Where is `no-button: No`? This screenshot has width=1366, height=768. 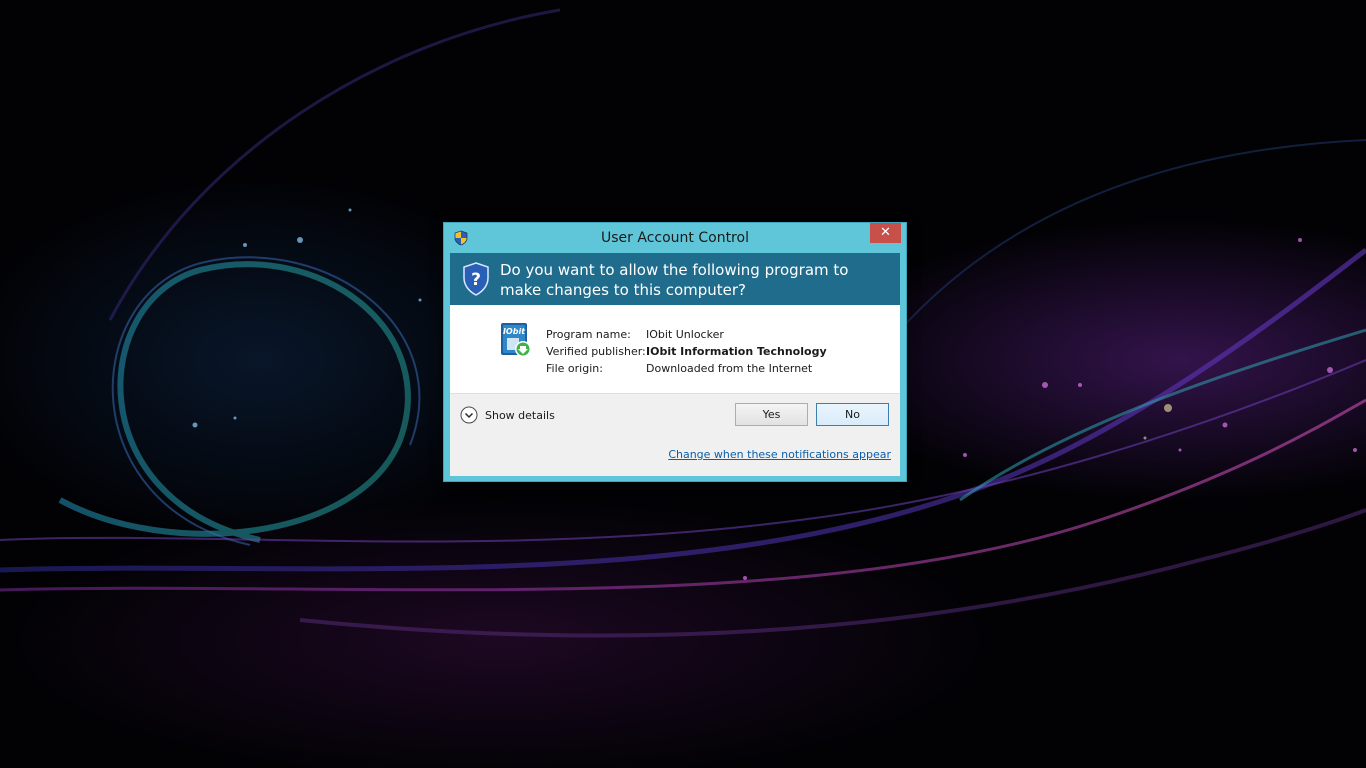 no-button: No is located at coordinates (852, 414).